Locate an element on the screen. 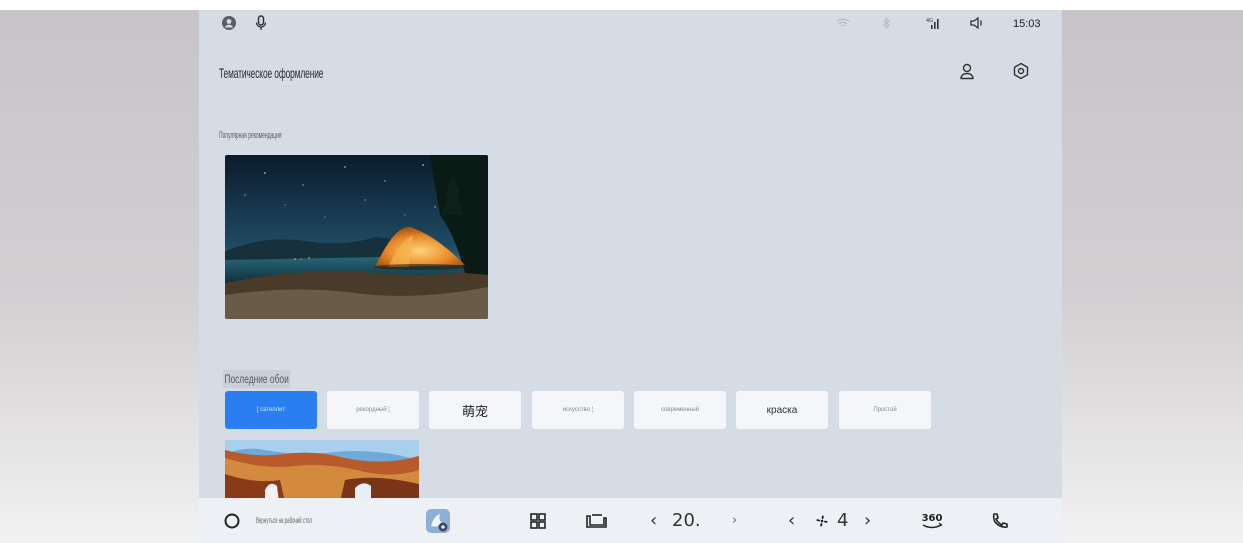  temperature-display: 20. is located at coordinates (686, 520).